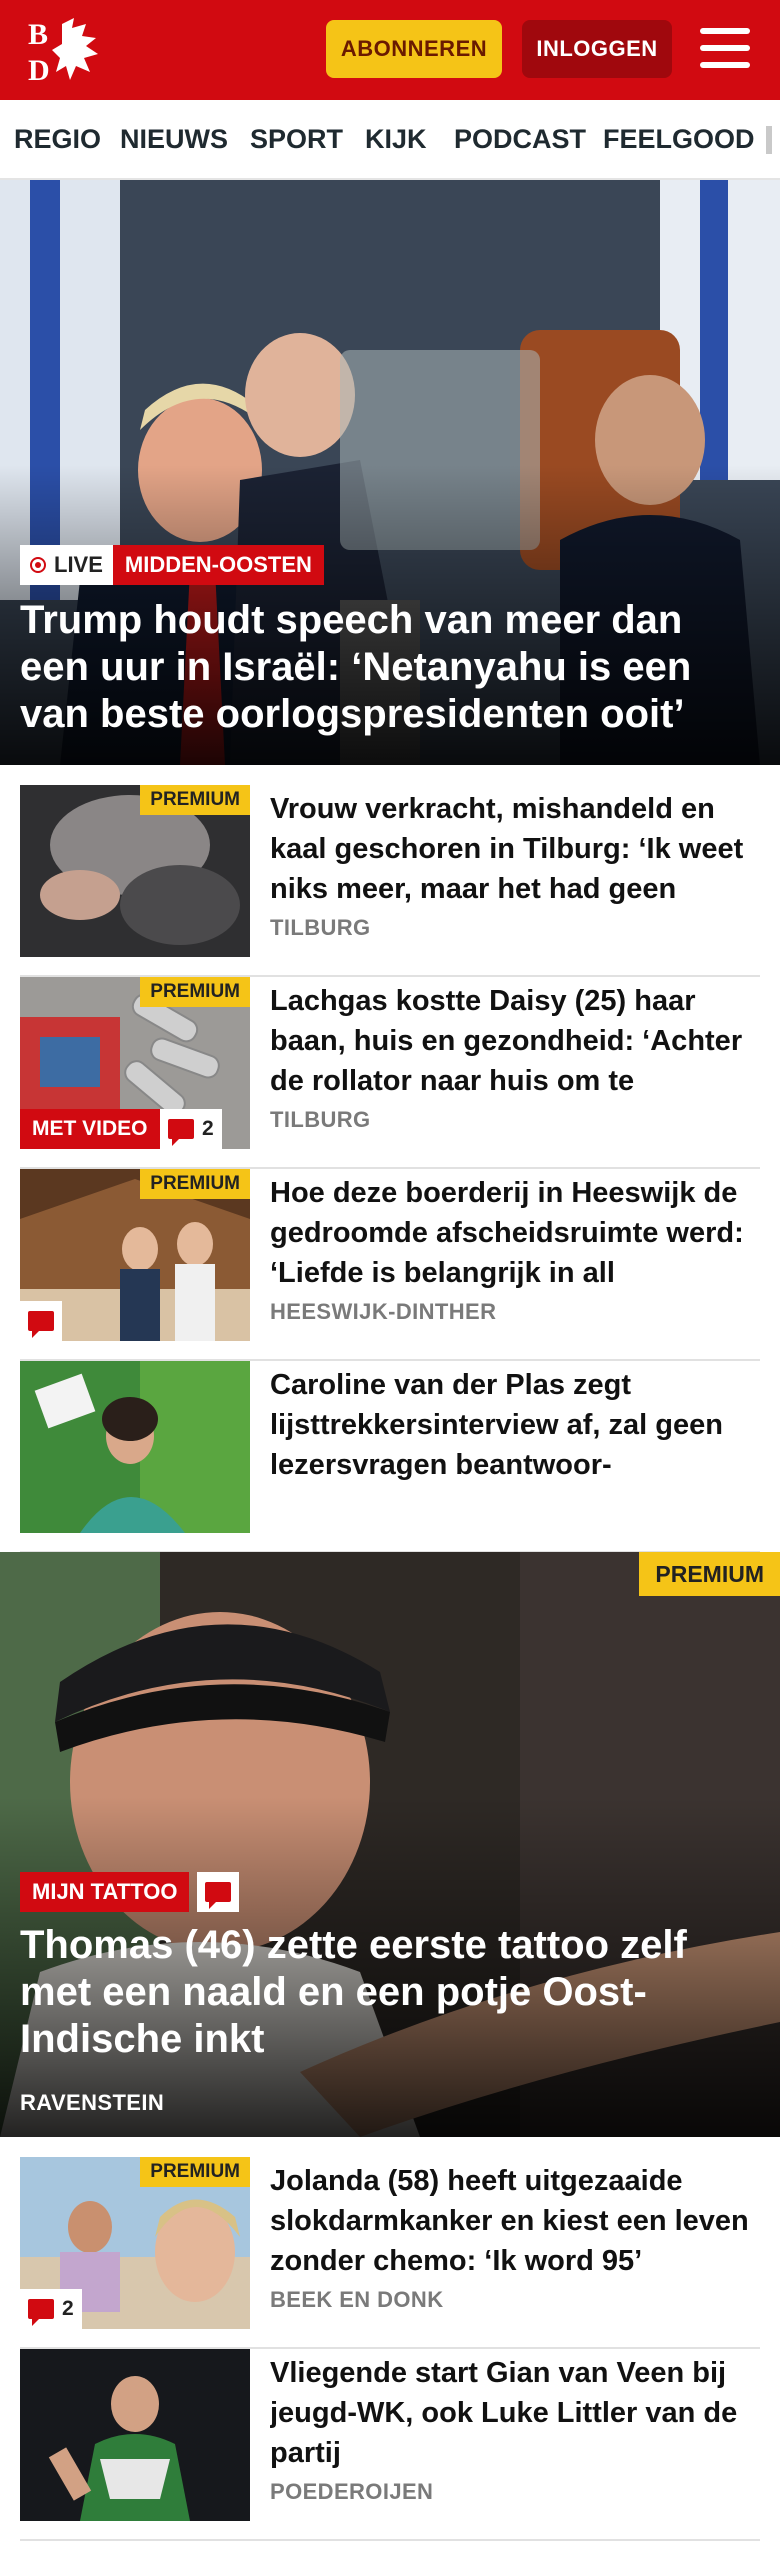  What do you see at coordinates (396, 139) in the screenshot?
I see `nav-item-kijk: KIJK` at bounding box center [396, 139].